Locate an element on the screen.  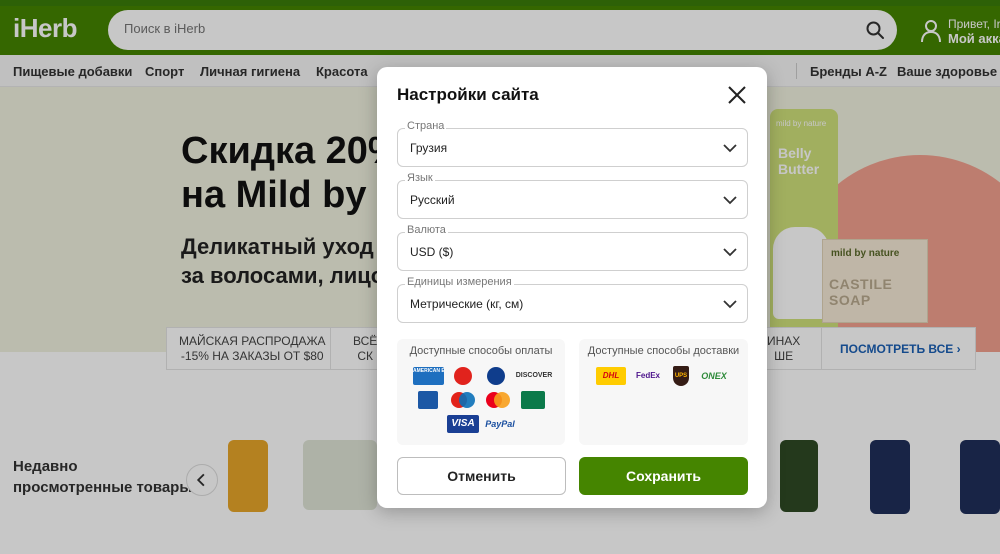
shipping-methods-title: Доступные способы доставки is located at coordinates (663, 351).